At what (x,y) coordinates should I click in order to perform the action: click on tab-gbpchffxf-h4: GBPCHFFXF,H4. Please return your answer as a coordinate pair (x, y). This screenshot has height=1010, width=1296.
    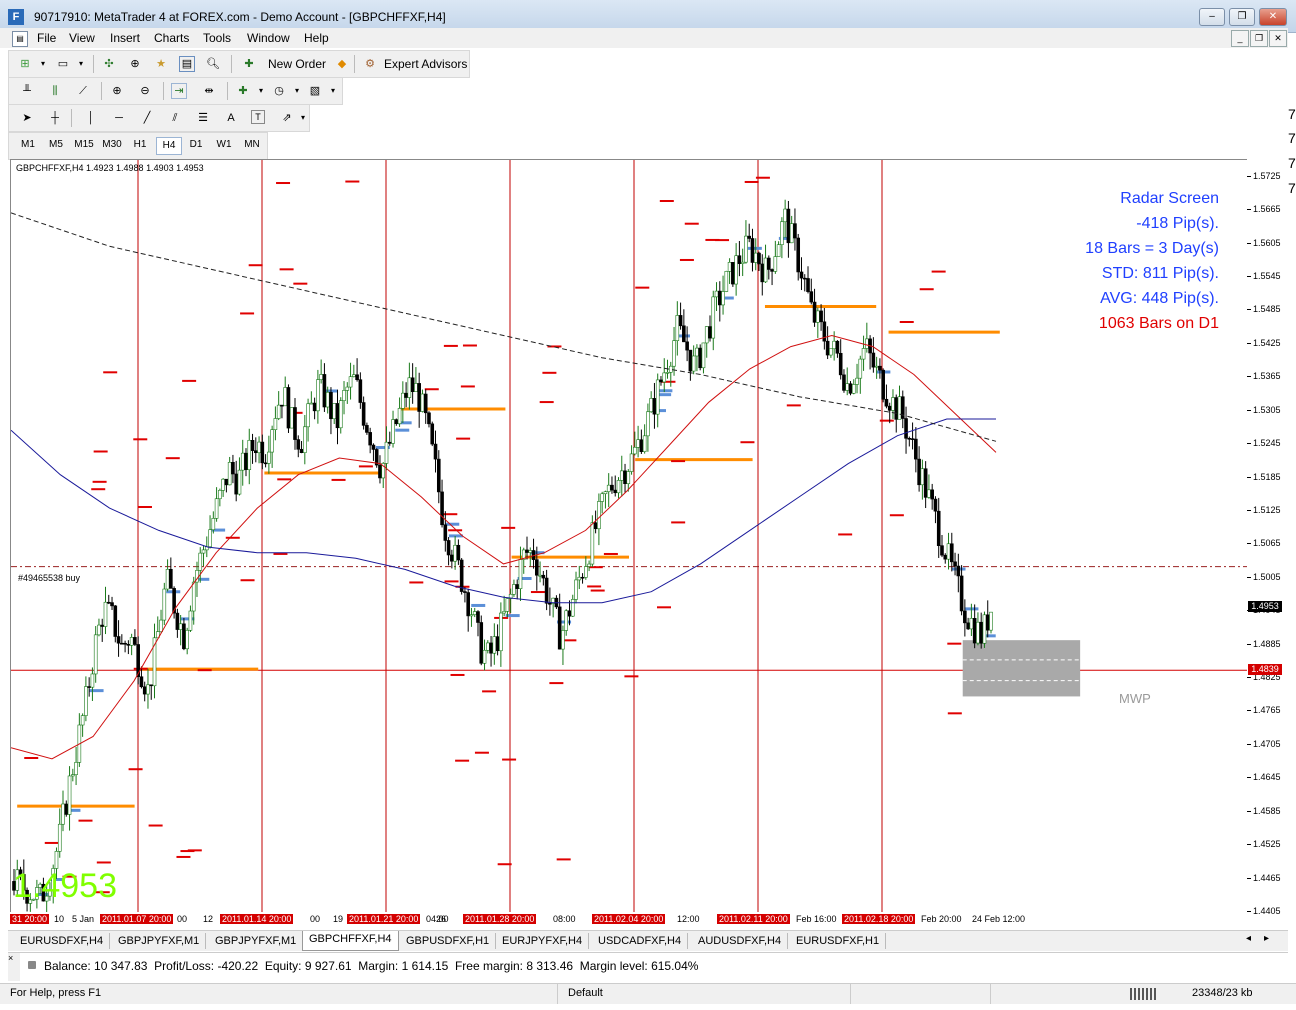
    Looking at the image, I should click on (350, 941).